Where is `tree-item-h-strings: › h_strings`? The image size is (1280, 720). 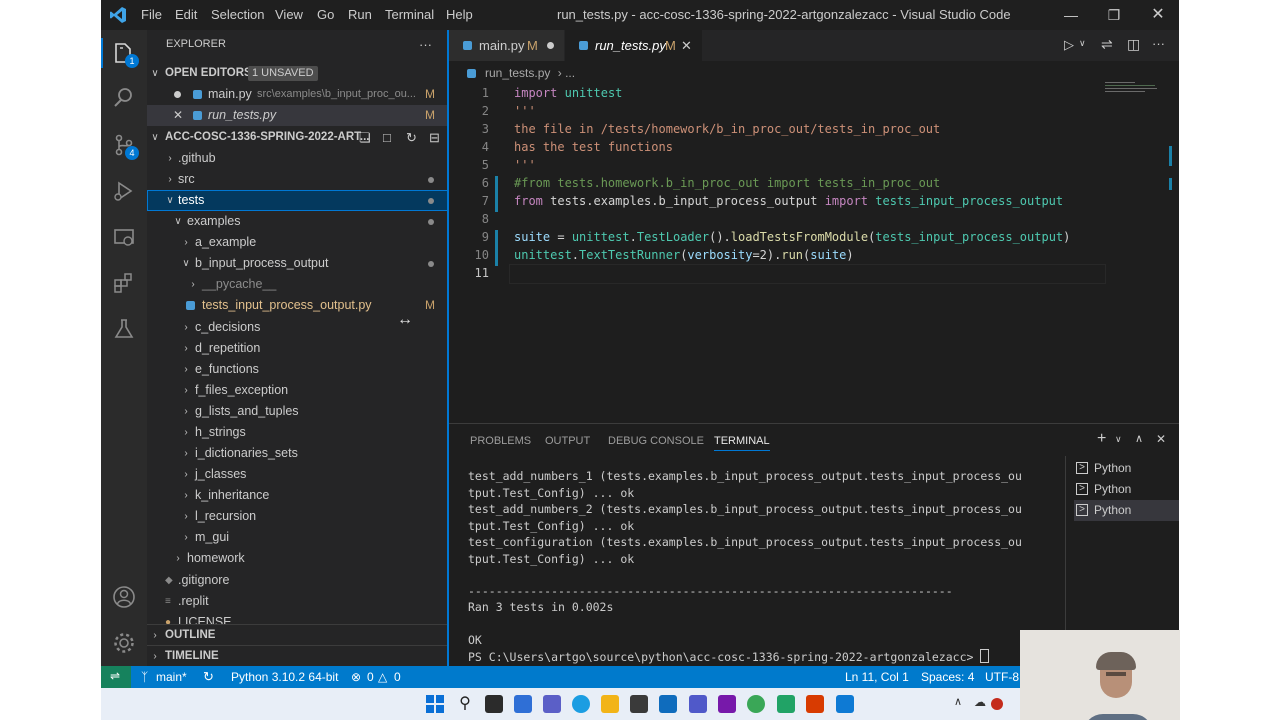
tree-item-h-strings: › h_strings is located at coordinates (298, 432).